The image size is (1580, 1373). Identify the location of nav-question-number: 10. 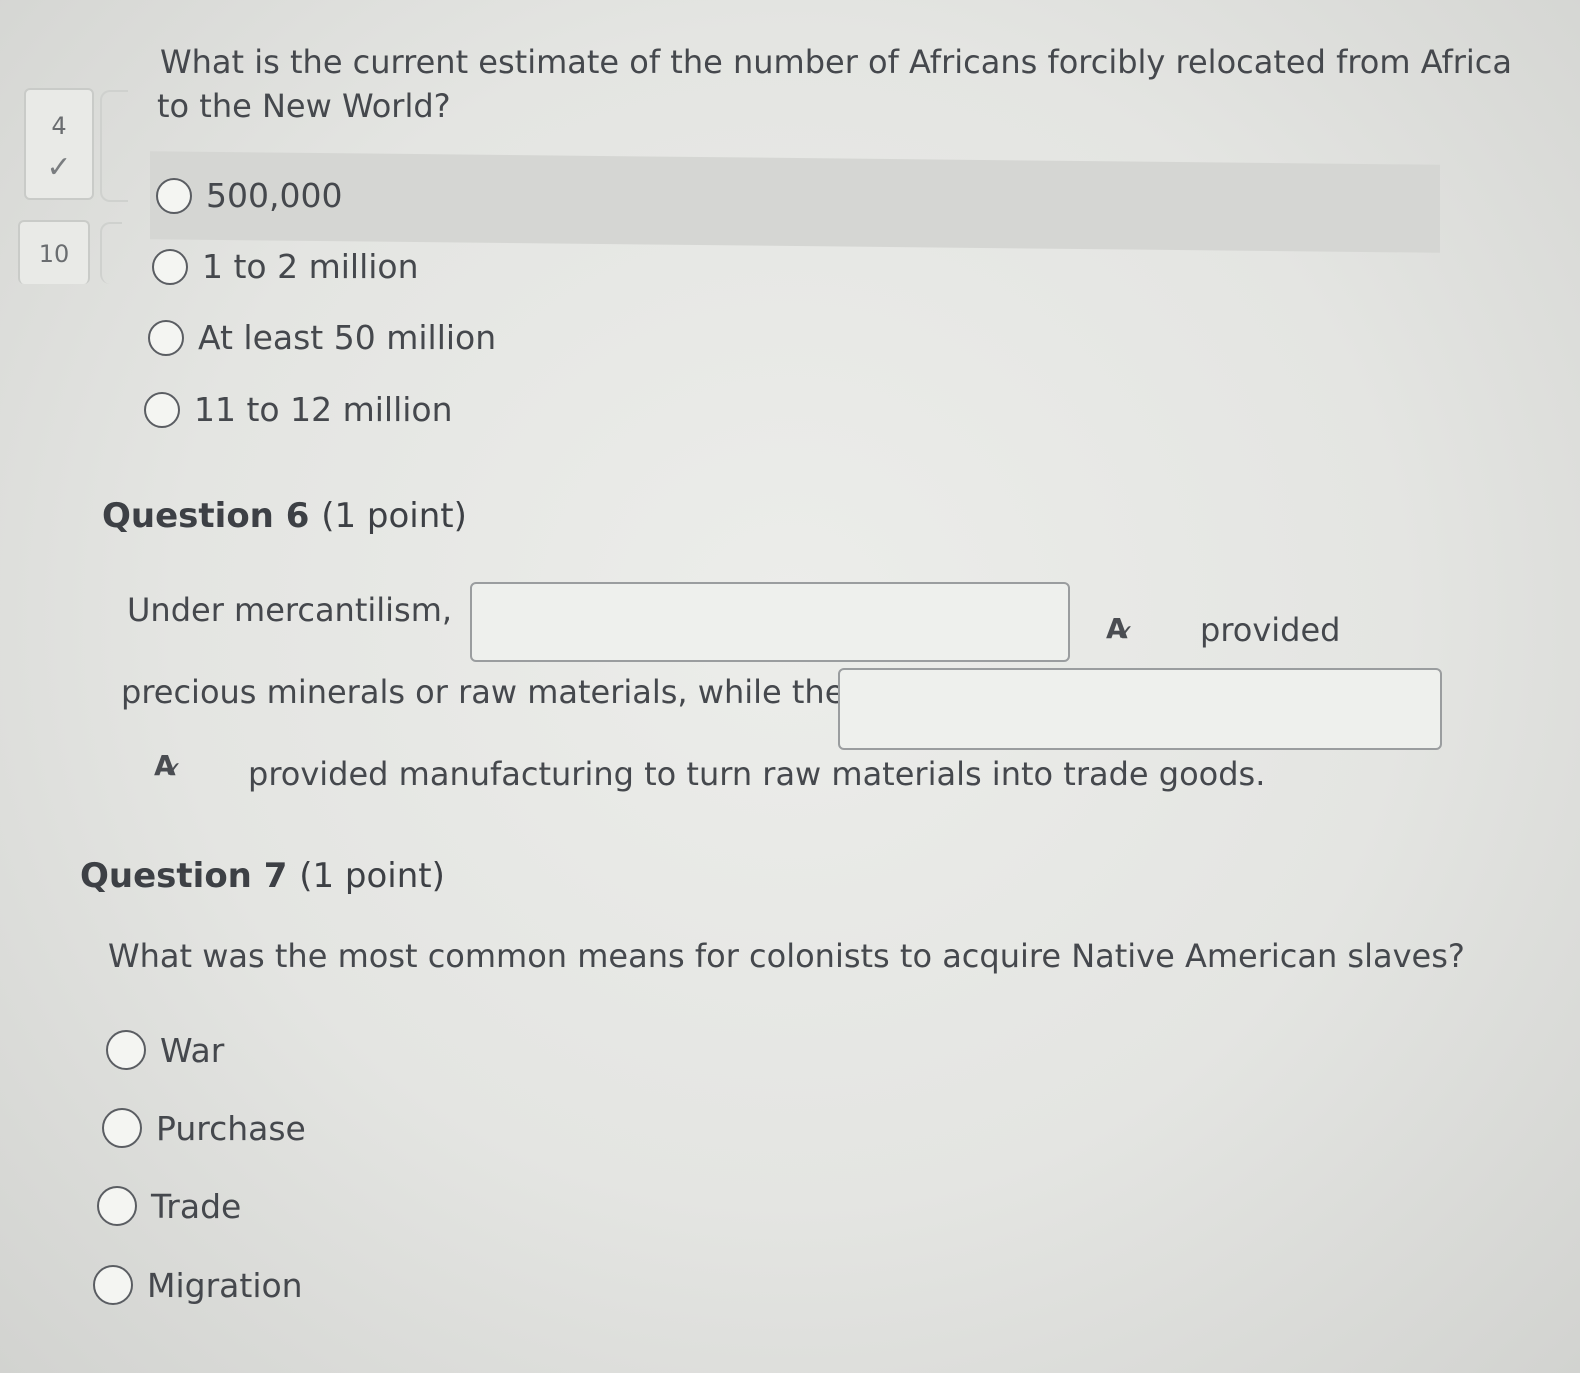
(54, 254).